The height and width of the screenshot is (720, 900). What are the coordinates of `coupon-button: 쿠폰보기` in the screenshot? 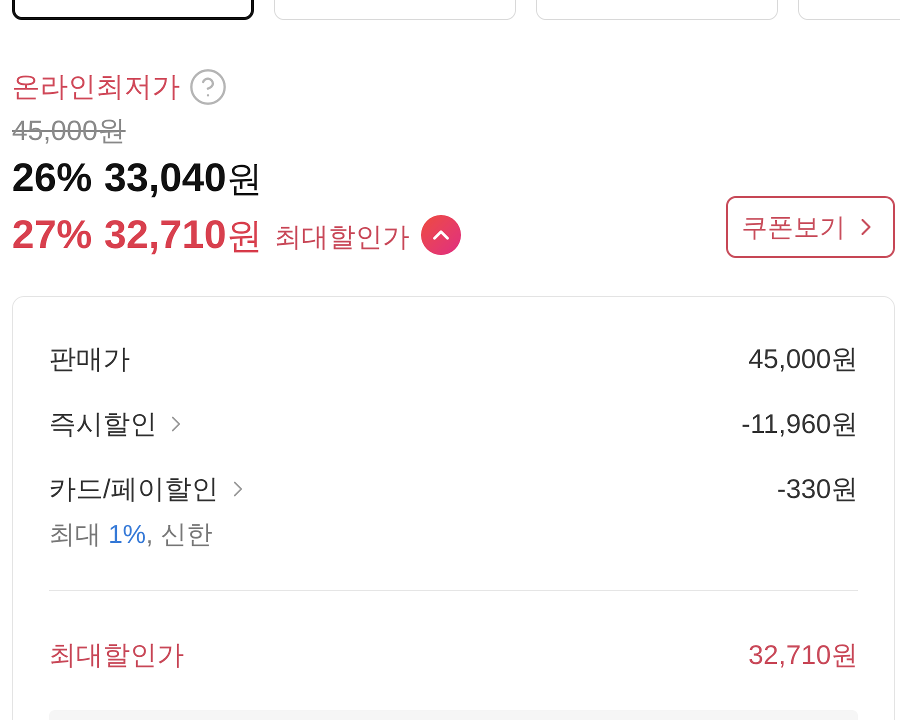 It's located at (810, 227).